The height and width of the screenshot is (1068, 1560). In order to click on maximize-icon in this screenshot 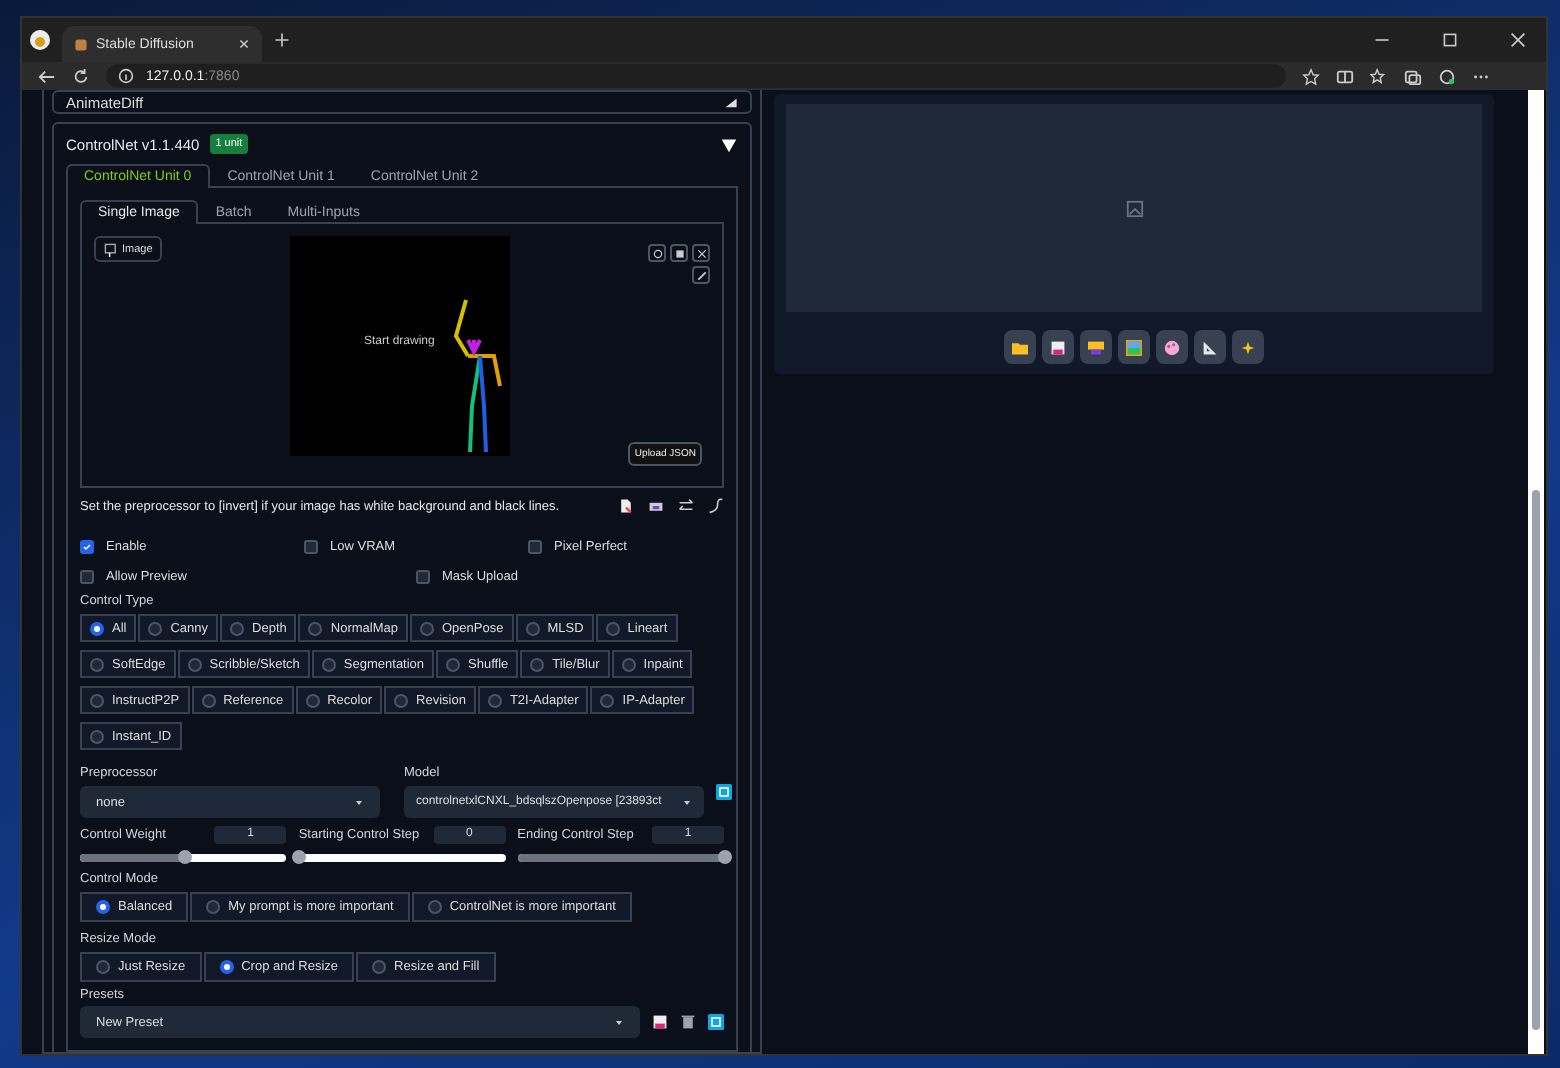, I will do `click(1450, 40)`.